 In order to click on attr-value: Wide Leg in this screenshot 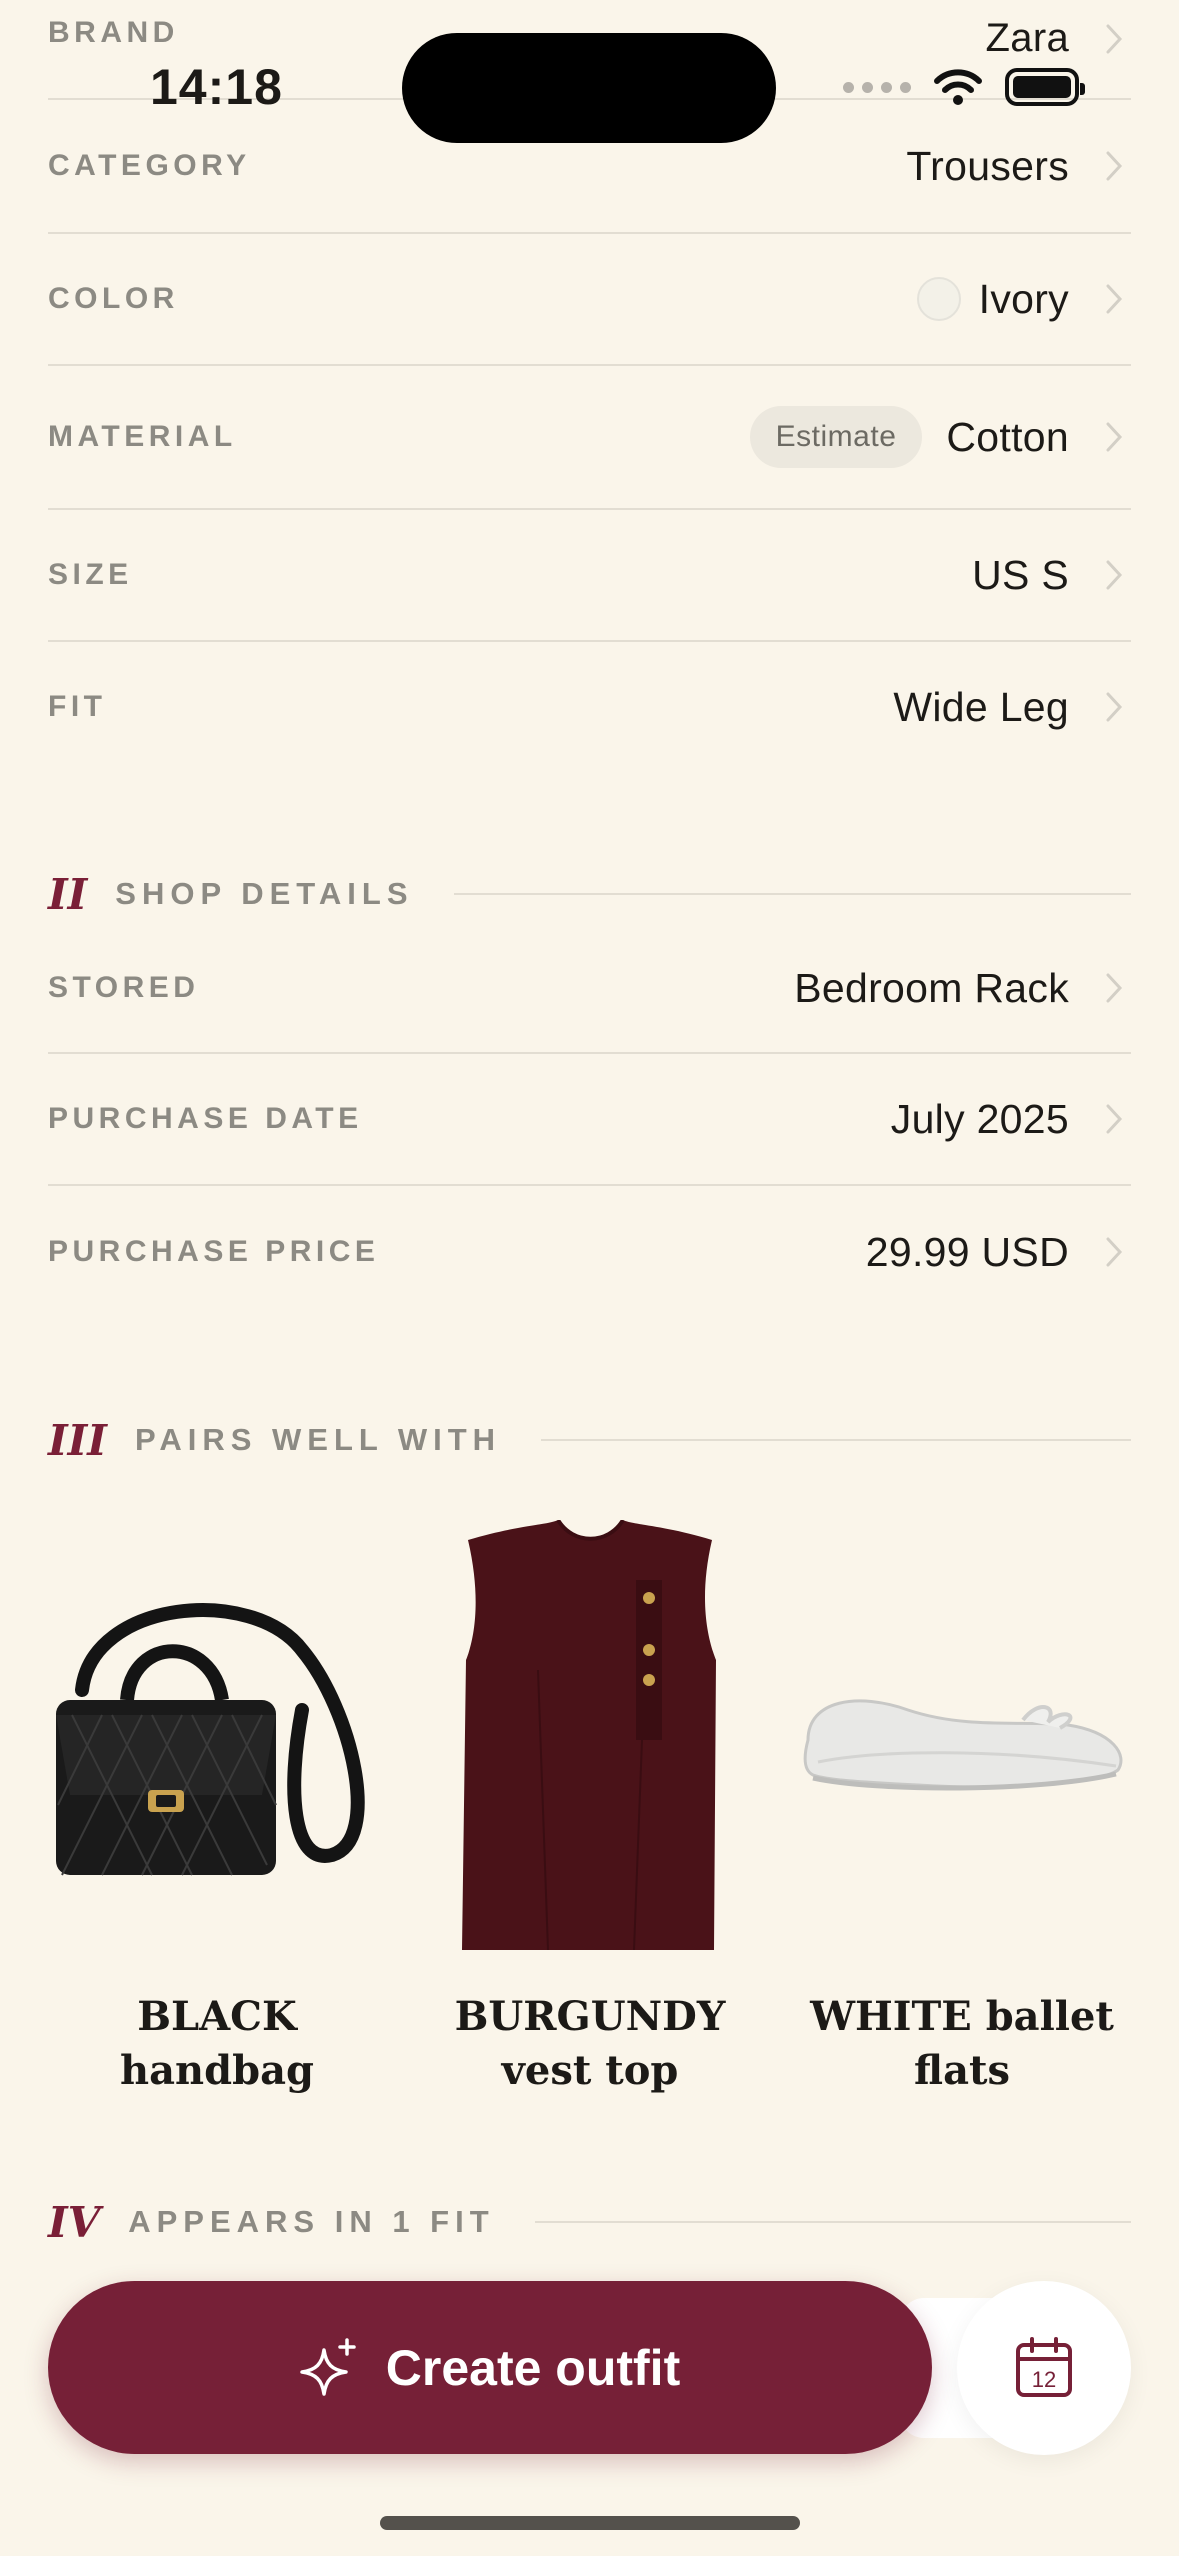, I will do `click(981, 706)`.